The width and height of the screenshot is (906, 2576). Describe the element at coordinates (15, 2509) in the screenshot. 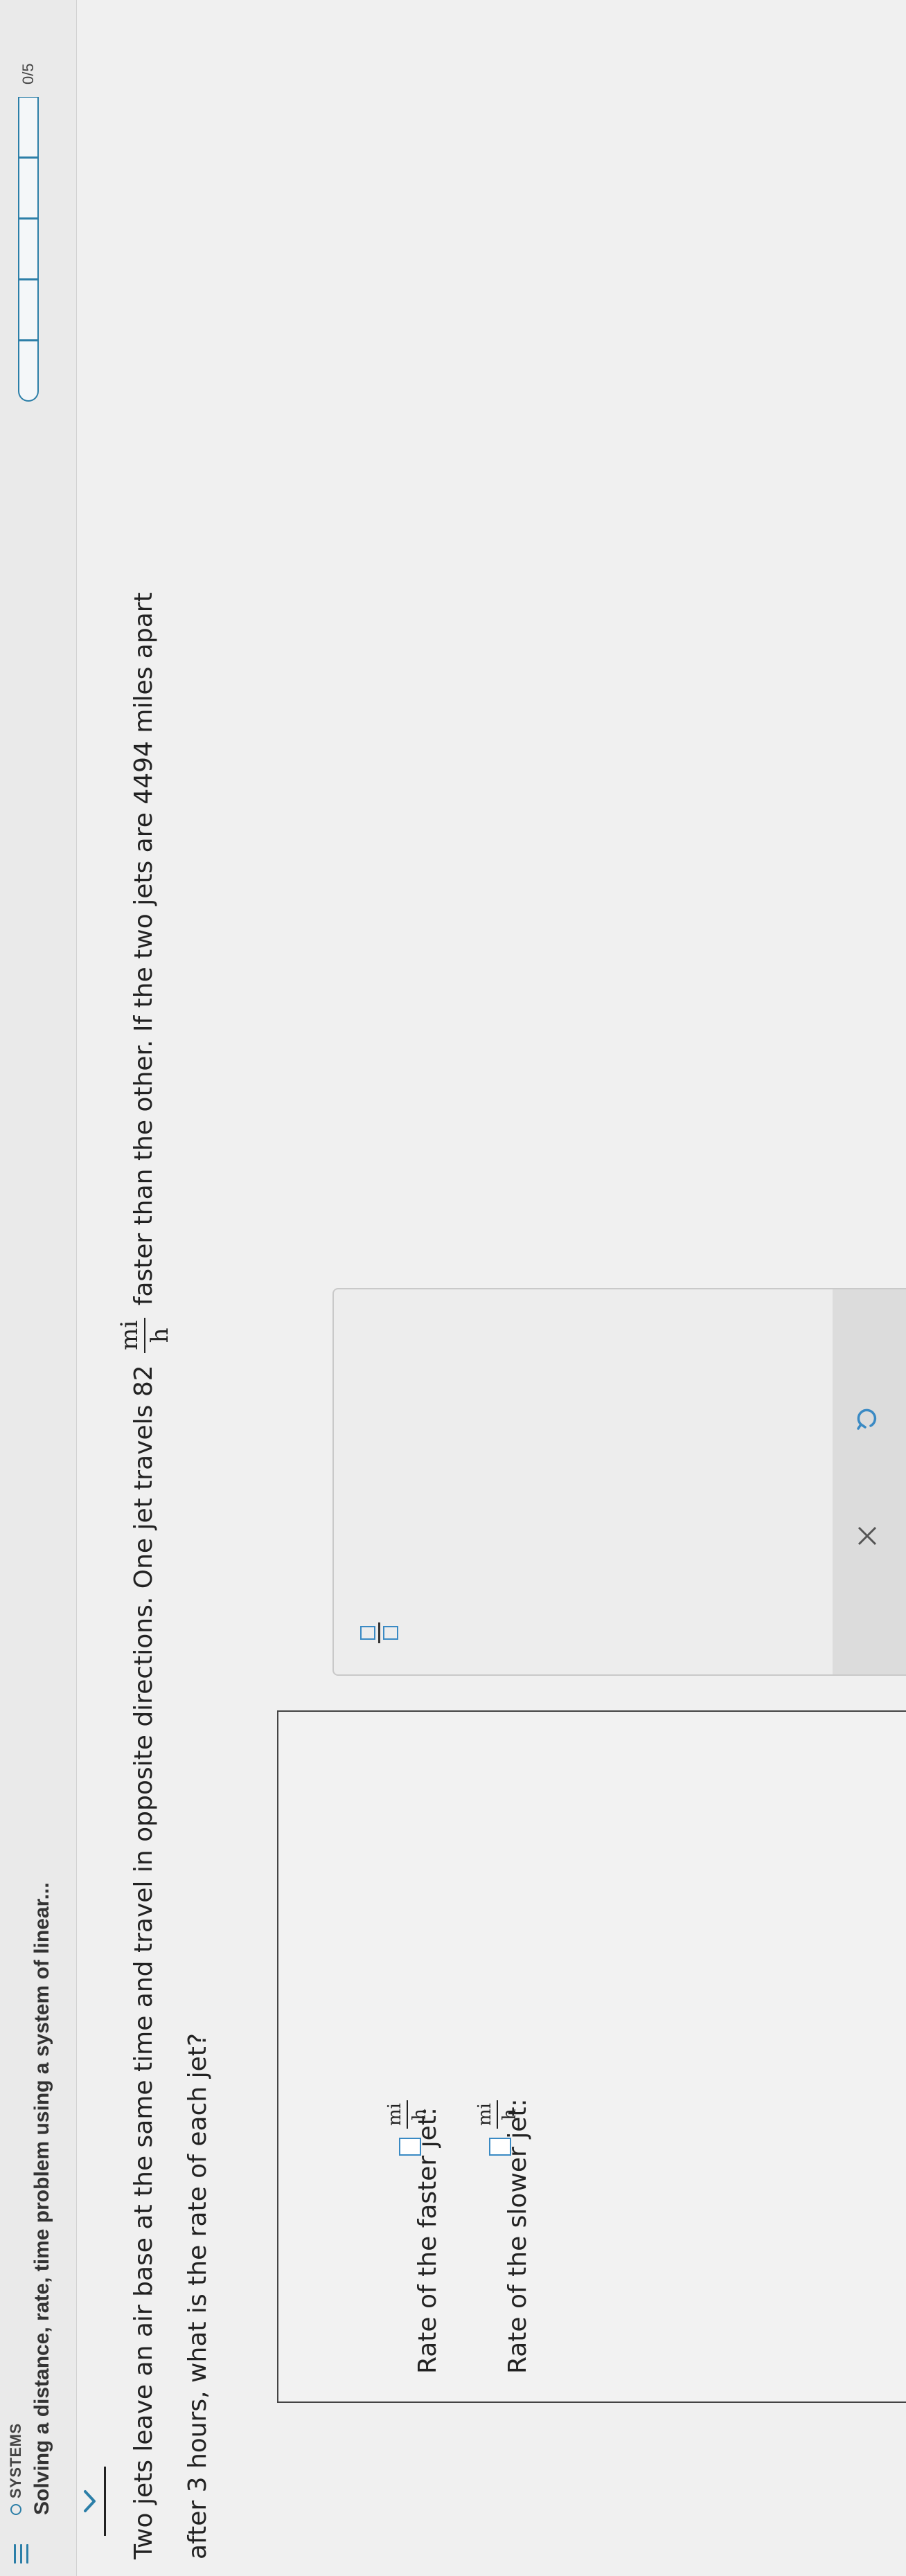

I see `status-circle-icon` at that location.